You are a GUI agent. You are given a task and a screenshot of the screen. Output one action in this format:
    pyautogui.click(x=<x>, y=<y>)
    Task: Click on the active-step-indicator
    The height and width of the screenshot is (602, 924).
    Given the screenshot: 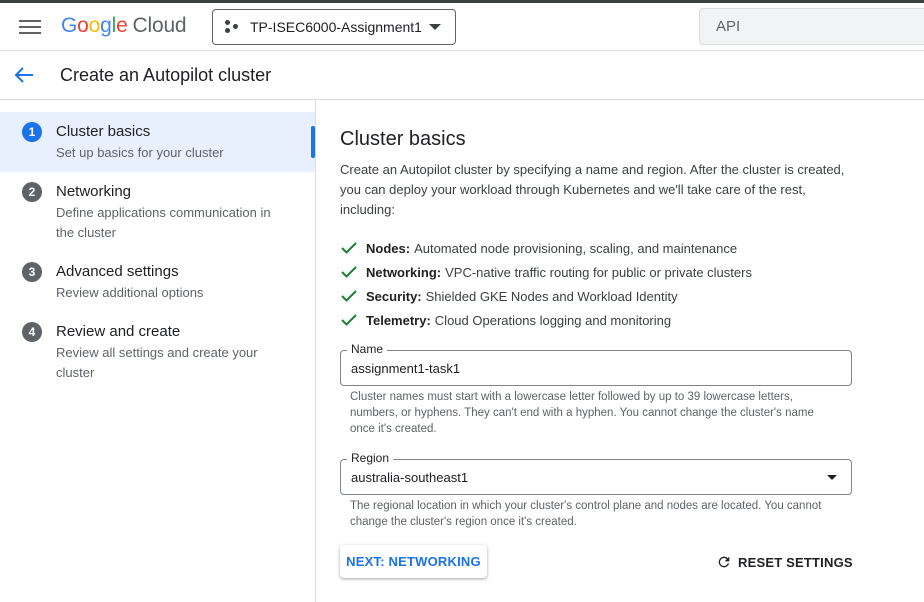 What is the action you would take?
    pyautogui.click(x=313, y=142)
    